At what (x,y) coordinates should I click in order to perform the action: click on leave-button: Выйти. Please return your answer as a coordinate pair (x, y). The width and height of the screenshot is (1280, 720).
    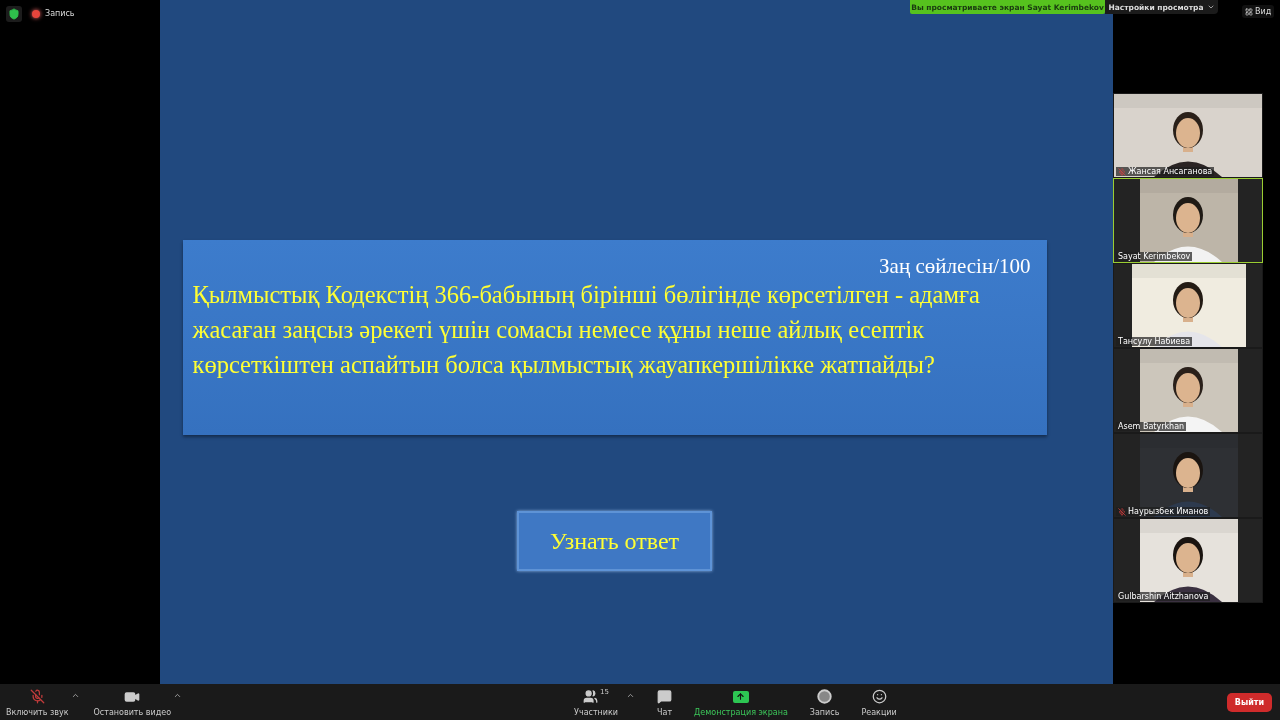
    Looking at the image, I should click on (1249, 702).